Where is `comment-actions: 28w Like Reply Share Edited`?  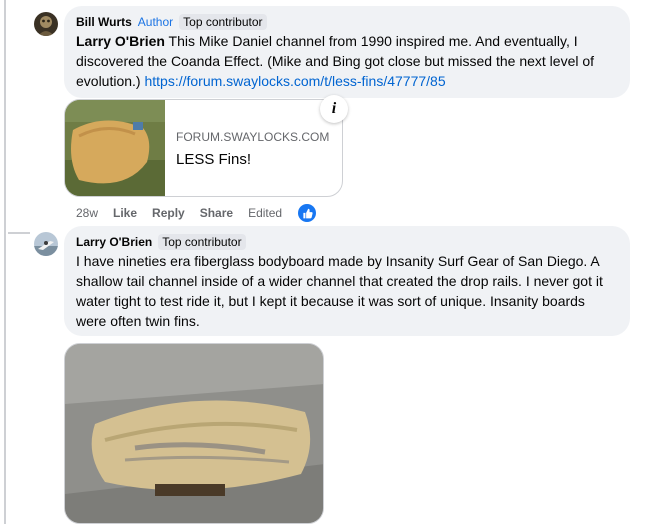
comment-actions: 28w Like Reply Share Edited is located at coordinates (196, 213).